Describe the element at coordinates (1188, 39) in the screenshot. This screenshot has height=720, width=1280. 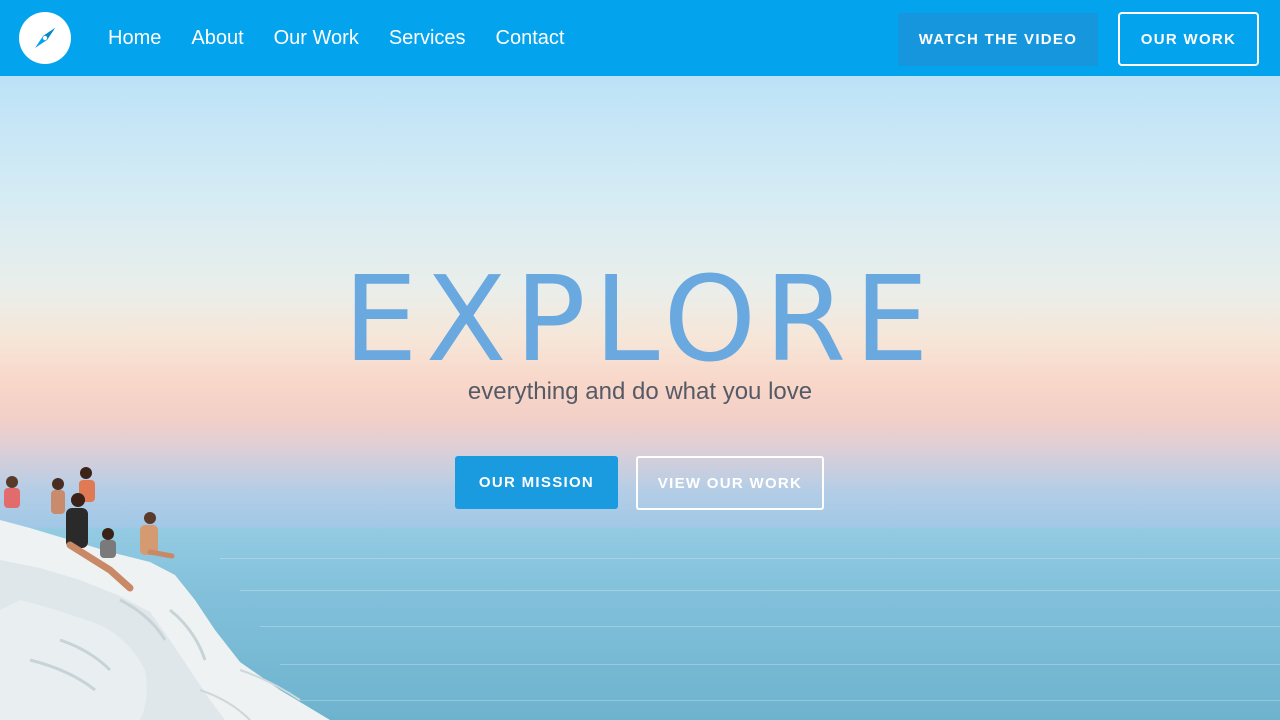
I see `our-work-button: OUR WORK` at that location.